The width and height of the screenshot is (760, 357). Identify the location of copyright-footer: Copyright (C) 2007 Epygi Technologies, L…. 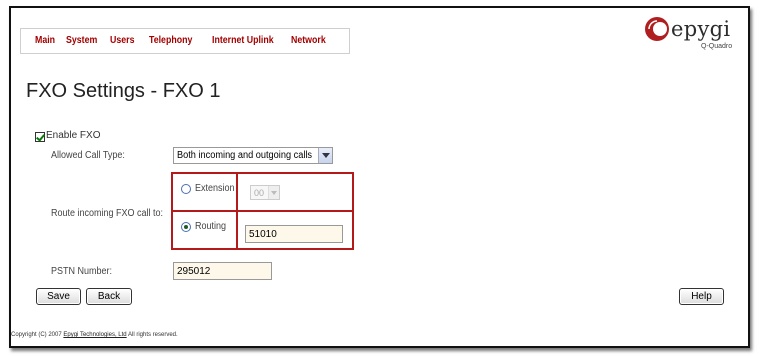
(94, 335).